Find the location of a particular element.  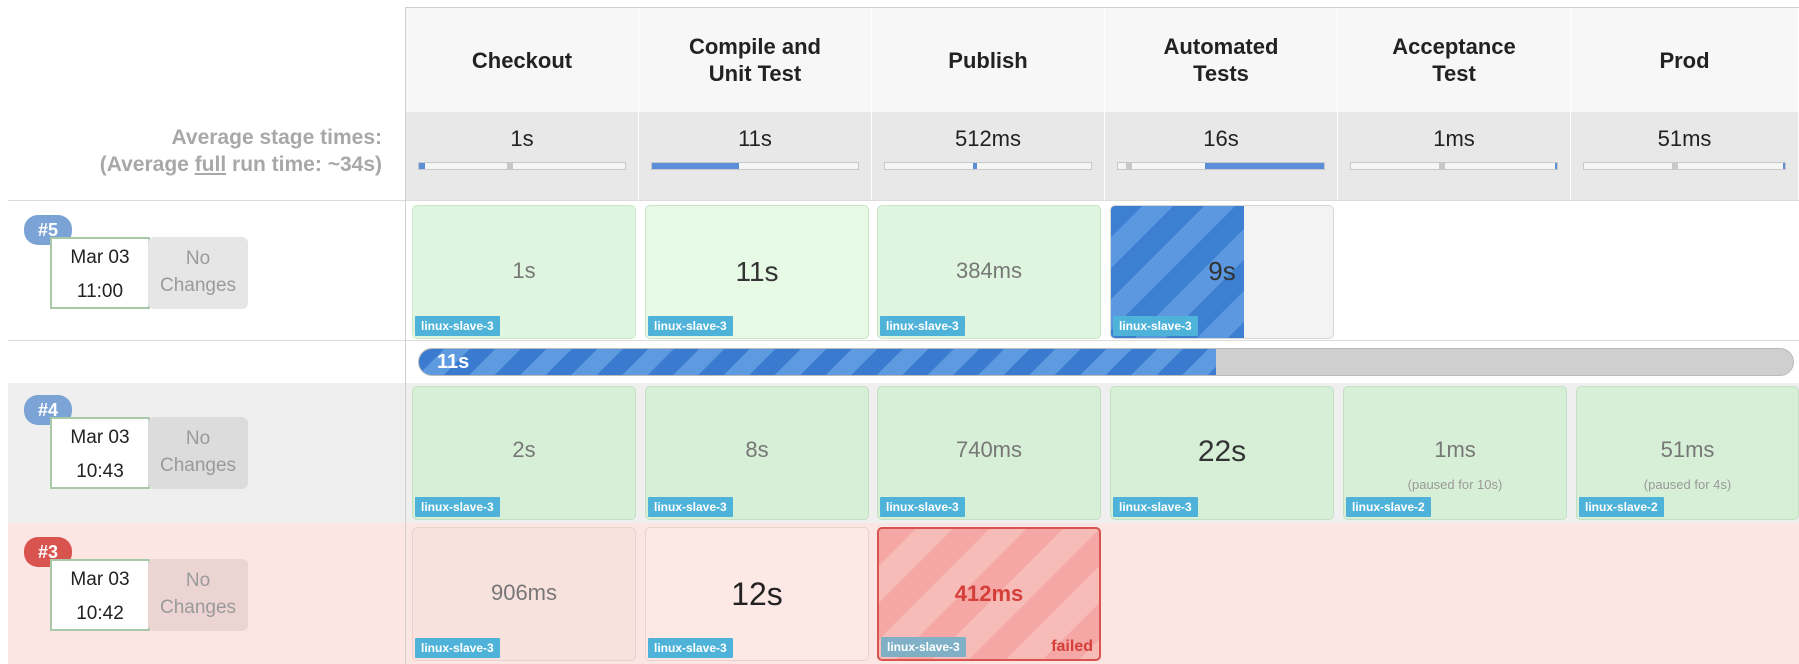

stage-duration: 9s is located at coordinates (1222, 271).